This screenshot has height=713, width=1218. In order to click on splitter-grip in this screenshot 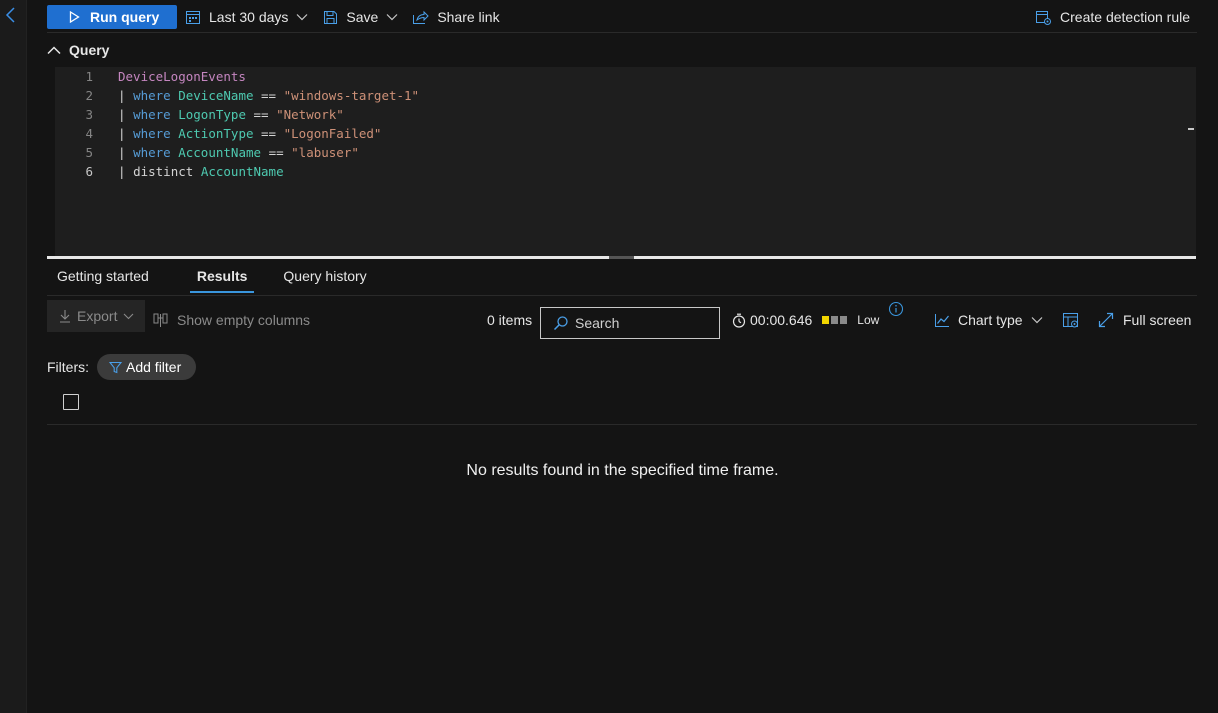, I will do `click(621, 257)`.